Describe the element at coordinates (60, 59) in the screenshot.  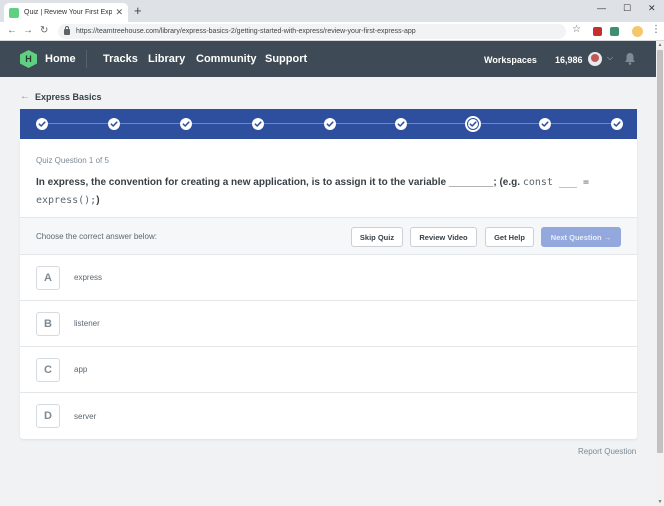
I see `nav-home: Home` at that location.